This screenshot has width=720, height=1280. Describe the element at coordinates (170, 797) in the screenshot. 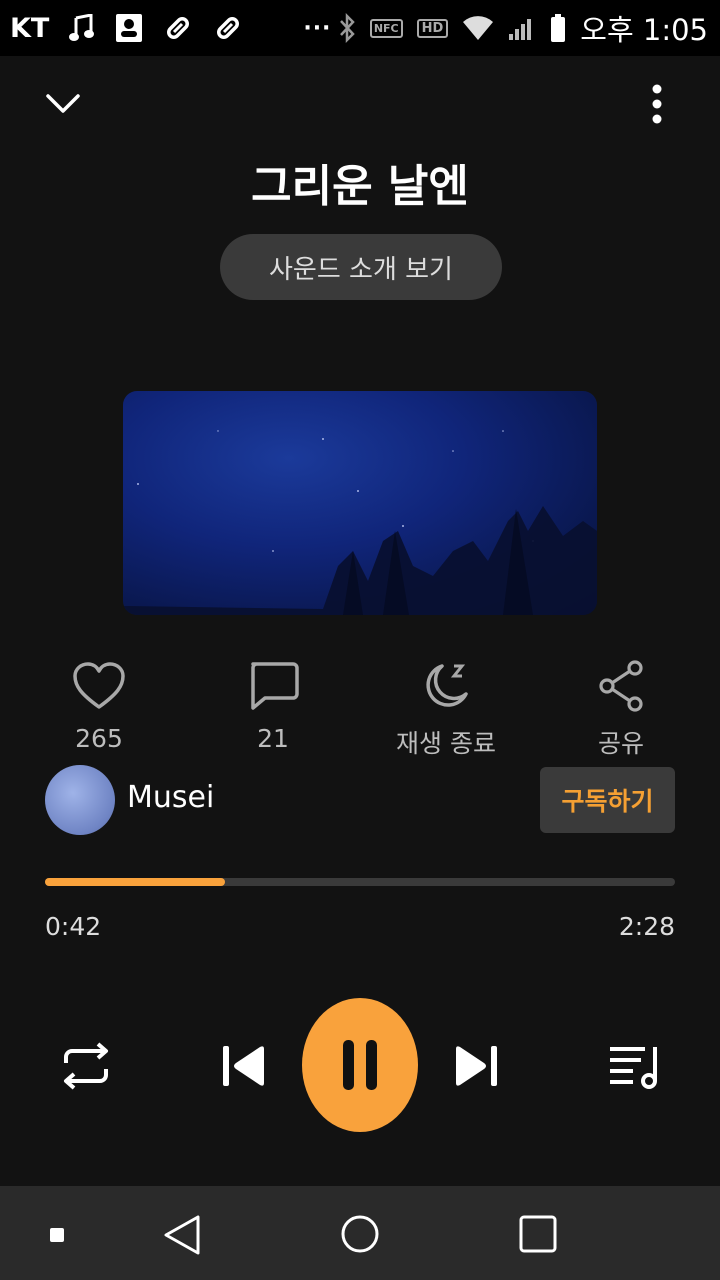

I see `creator-name: Musei` at that location.